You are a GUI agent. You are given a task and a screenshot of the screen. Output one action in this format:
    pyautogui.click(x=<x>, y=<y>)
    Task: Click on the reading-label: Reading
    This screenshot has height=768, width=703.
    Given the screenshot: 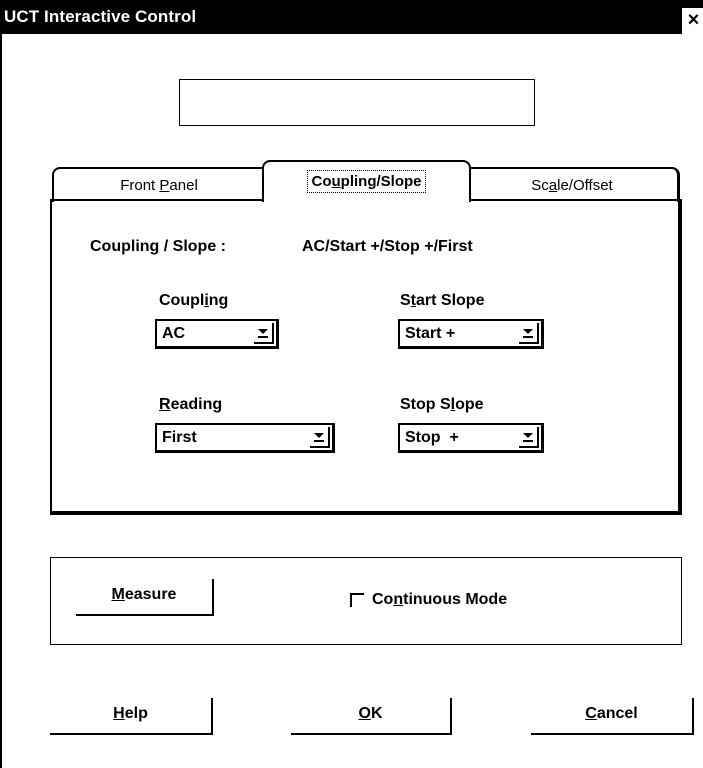 What is the action you would take?
    pyautogui.click(x=191, y=404)
    